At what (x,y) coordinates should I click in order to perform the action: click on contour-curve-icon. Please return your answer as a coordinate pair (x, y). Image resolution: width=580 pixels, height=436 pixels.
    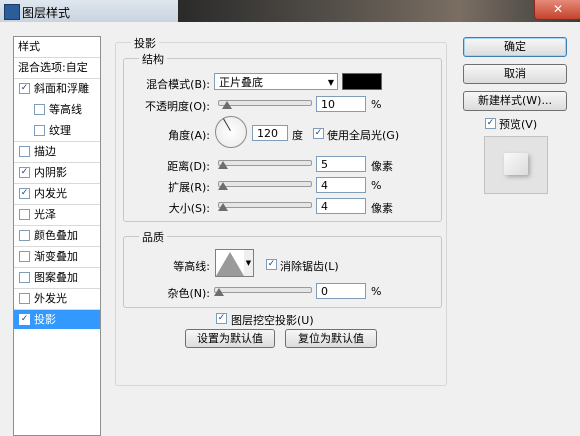
    Looking at the image, I should click on (230, 264).